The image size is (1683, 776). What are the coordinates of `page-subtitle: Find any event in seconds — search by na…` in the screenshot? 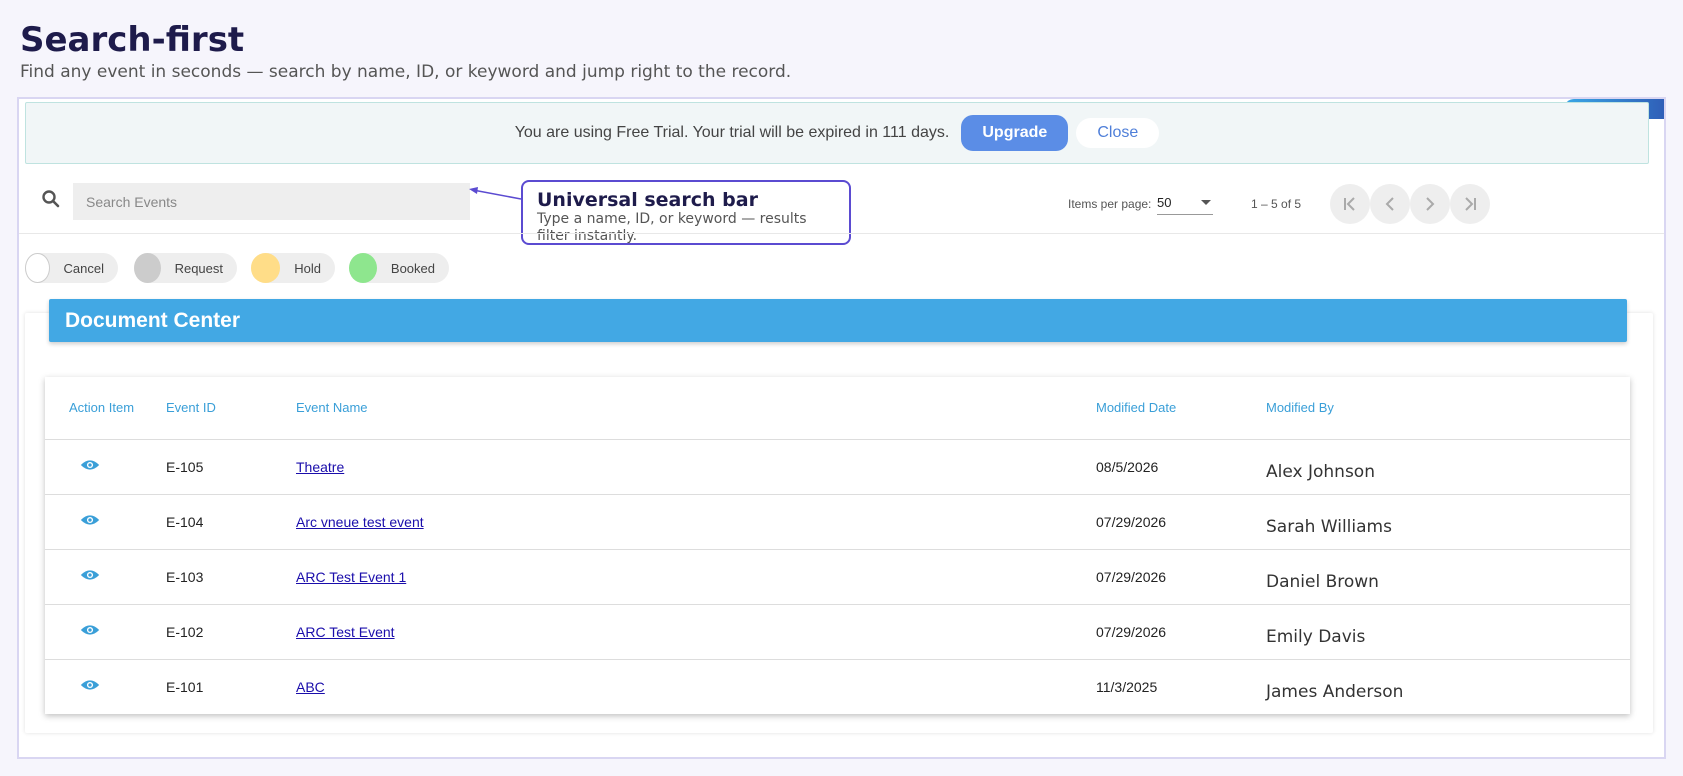 It's located at (406, 72).